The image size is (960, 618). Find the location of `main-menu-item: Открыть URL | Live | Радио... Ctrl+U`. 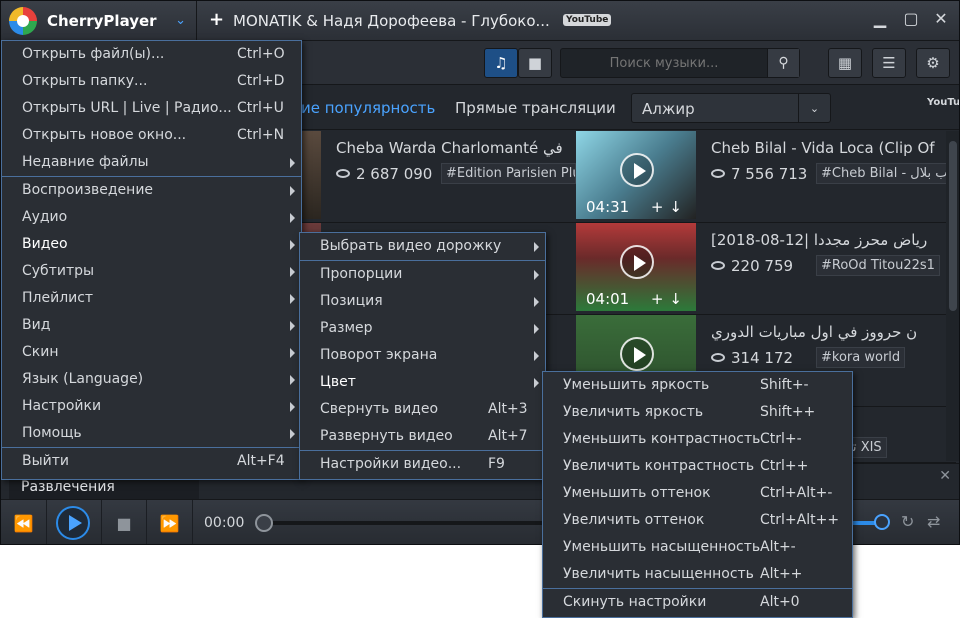

main-menu-item: Открыть URL | Live | Радио... Ctrl+U is located at coordinates (151, 108).